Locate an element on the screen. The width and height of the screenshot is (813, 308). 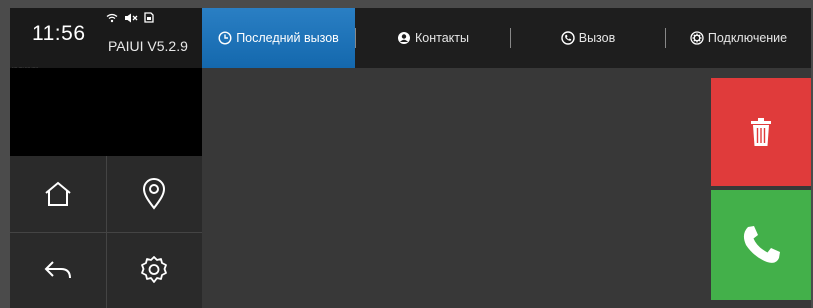
tab-recent-calls: Последний вызов is located at coordinates (278, 38).